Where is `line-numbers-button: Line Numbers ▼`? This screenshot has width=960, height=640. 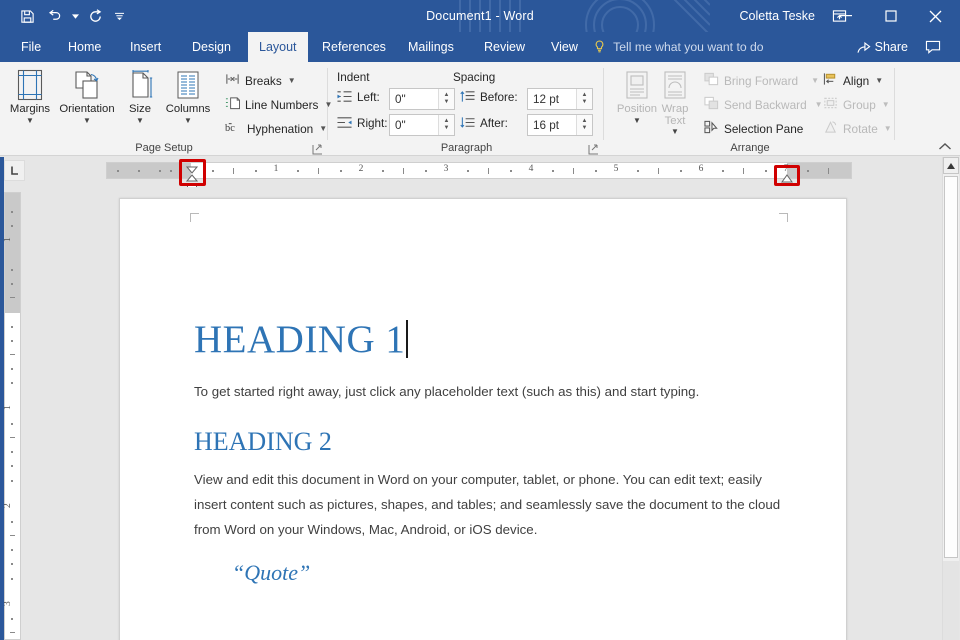 line-numbers-button: Line Numbers ▼ is located at coordinates (278, 104).